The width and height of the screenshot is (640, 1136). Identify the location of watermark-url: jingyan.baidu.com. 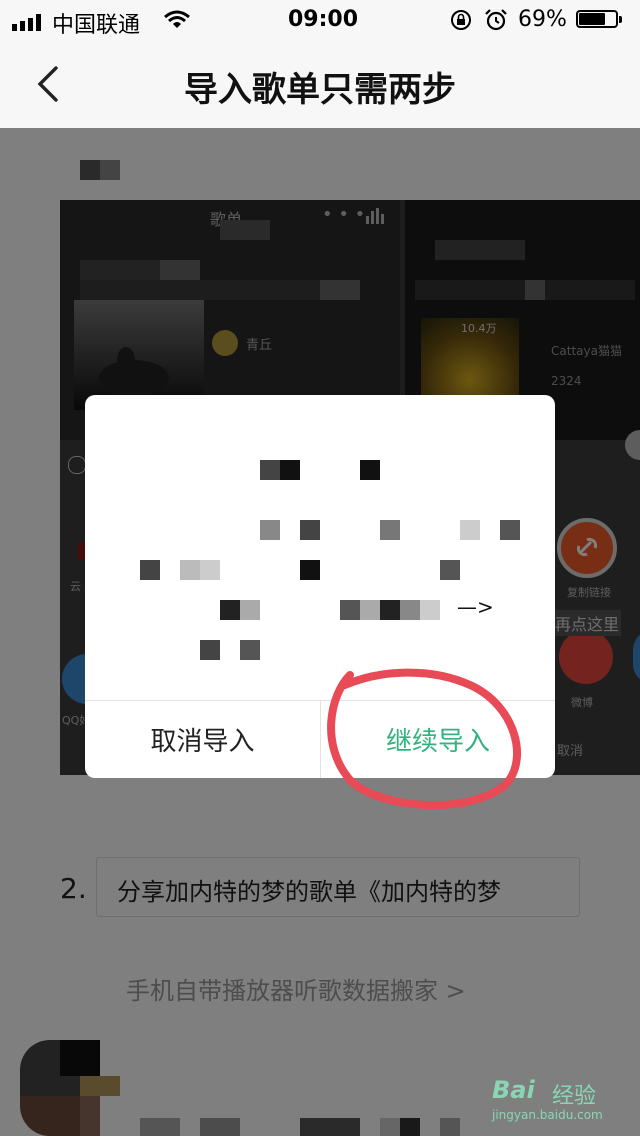
(547, 1115).